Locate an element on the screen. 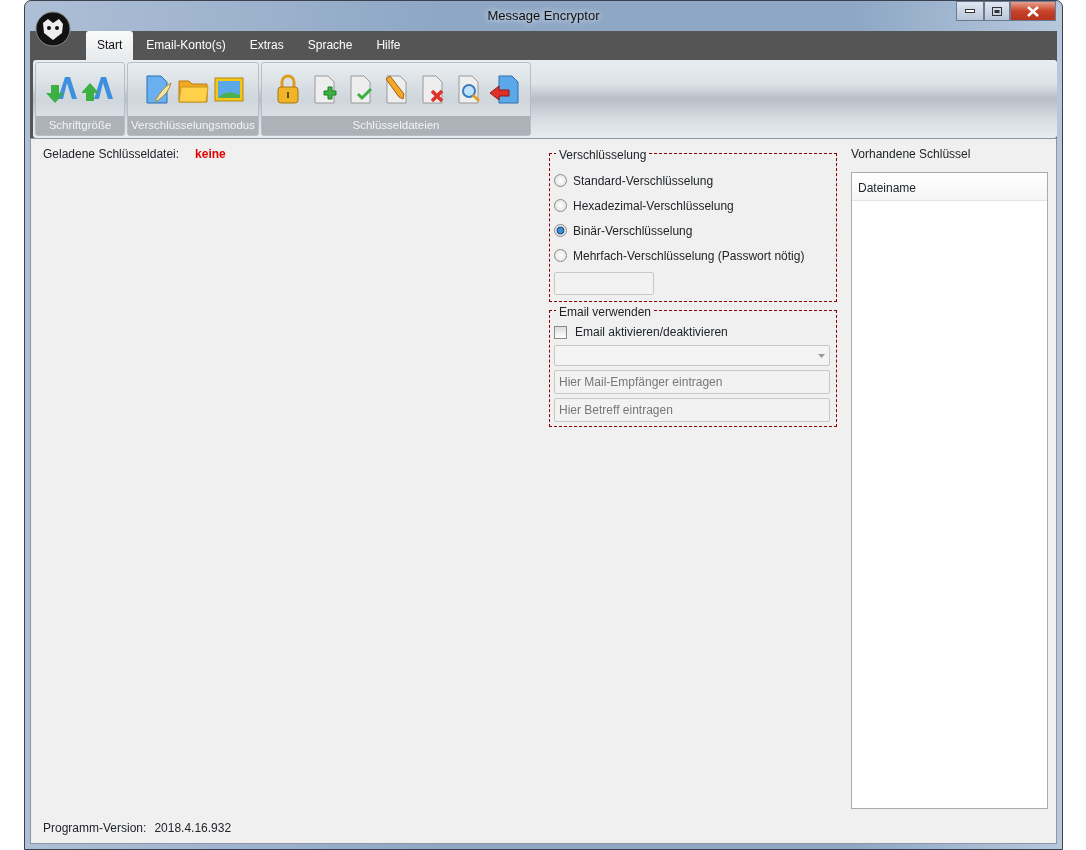 This screenshot has width=1086, height=850. radio-label: Standard-Verschlüsselung is located at coordinates (643, 181).